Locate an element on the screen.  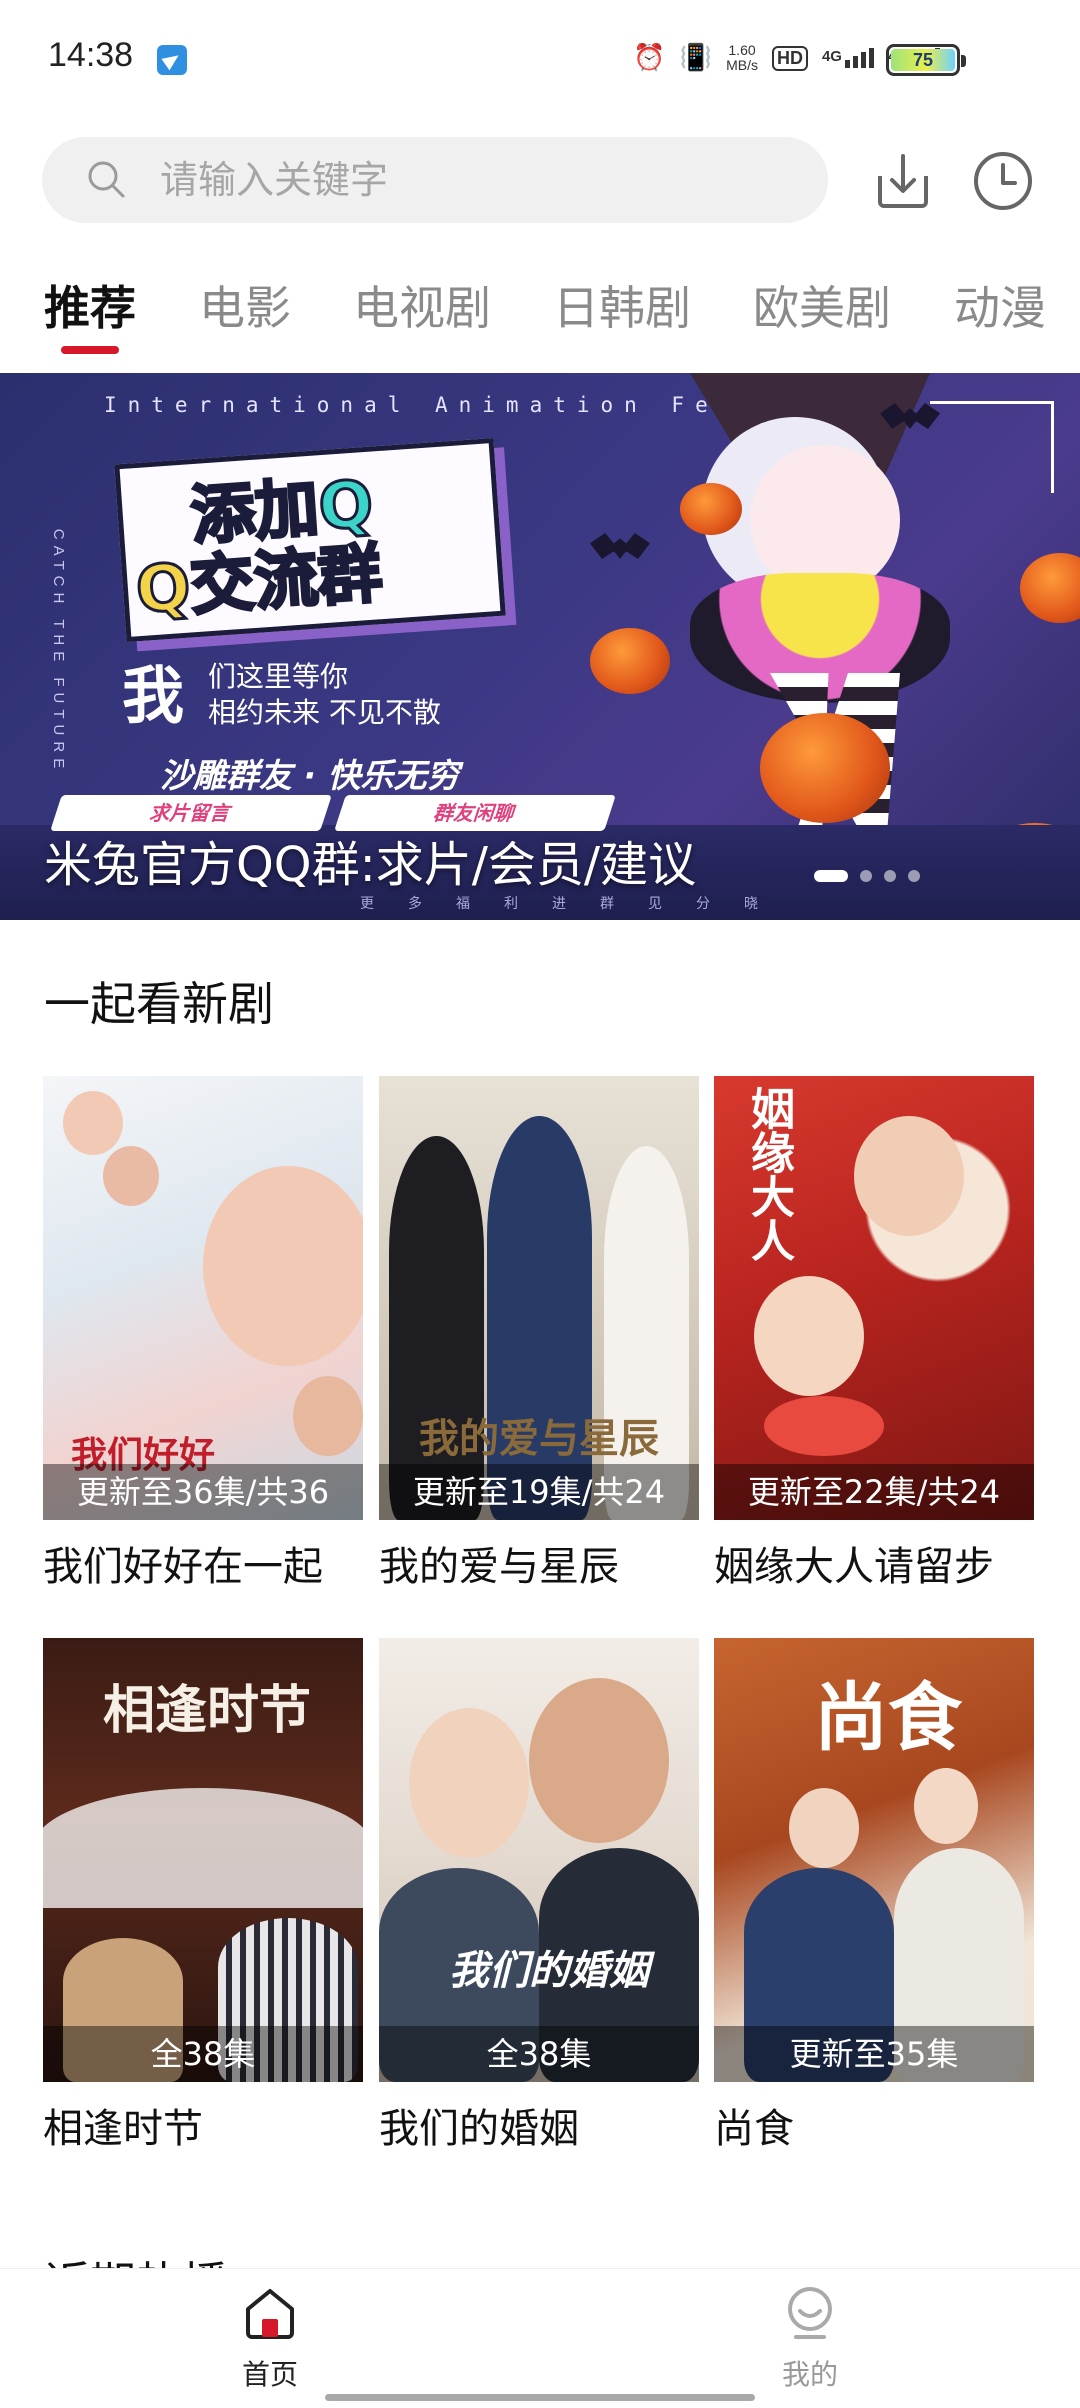
umbrella-illustration is located at coordinates (203, 1848).